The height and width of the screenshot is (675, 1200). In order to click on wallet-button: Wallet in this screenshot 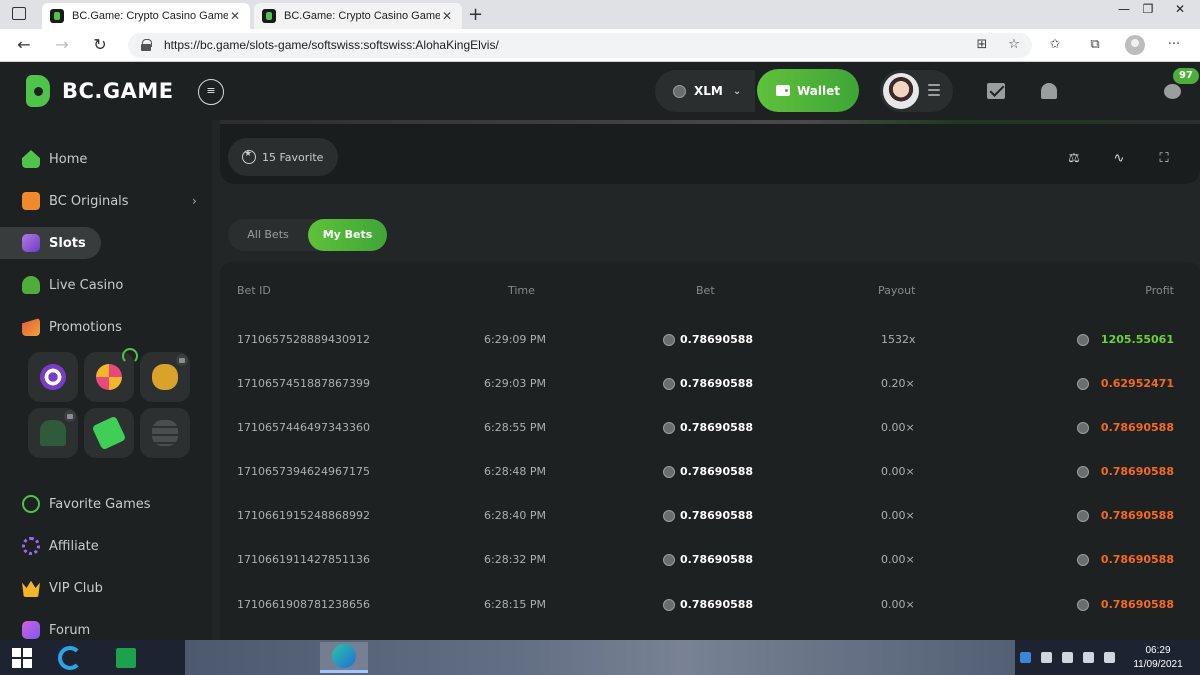, I will do `click(808, 90)`.